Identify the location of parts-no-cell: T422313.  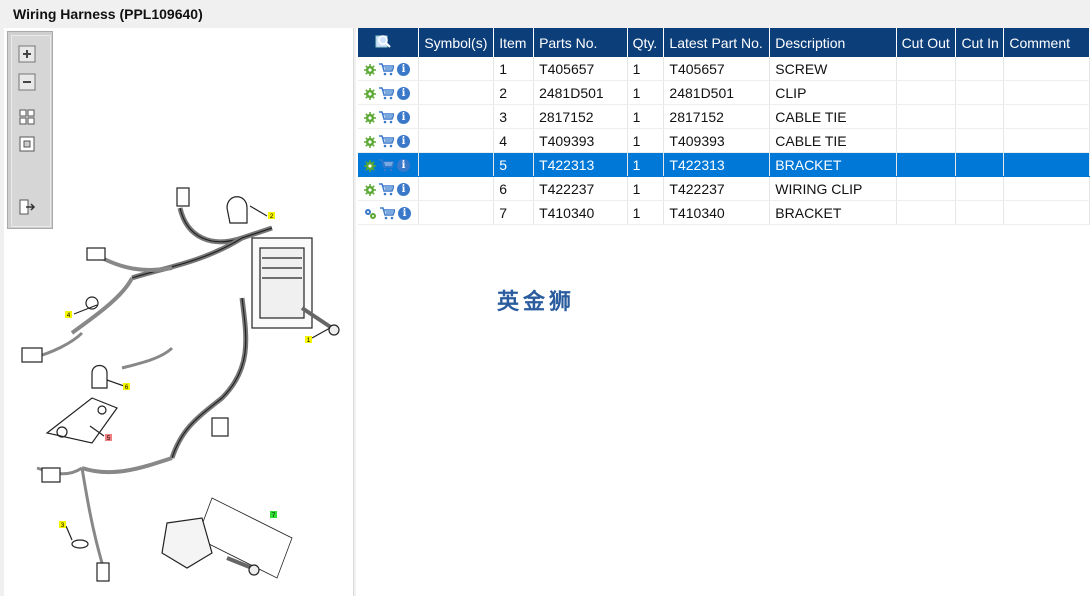
(580, 164).